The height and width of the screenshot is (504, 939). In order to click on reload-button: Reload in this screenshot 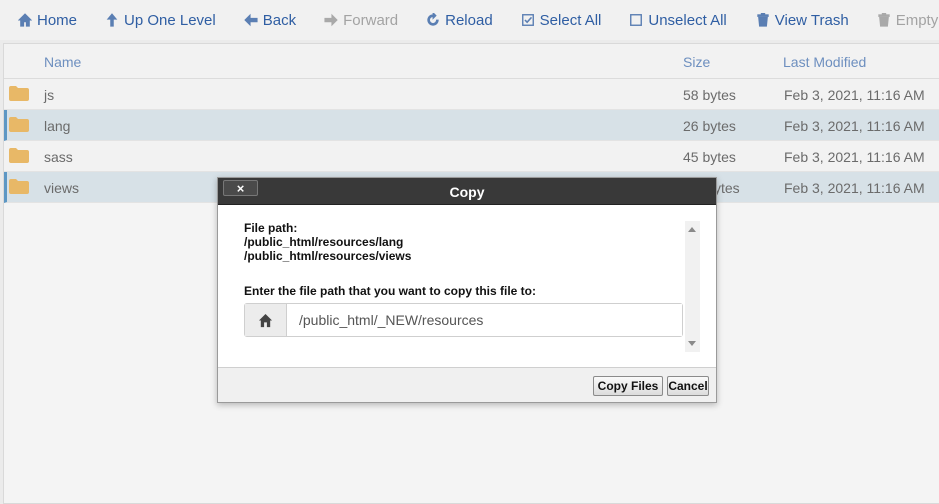, I will do `click(459, 20)`.